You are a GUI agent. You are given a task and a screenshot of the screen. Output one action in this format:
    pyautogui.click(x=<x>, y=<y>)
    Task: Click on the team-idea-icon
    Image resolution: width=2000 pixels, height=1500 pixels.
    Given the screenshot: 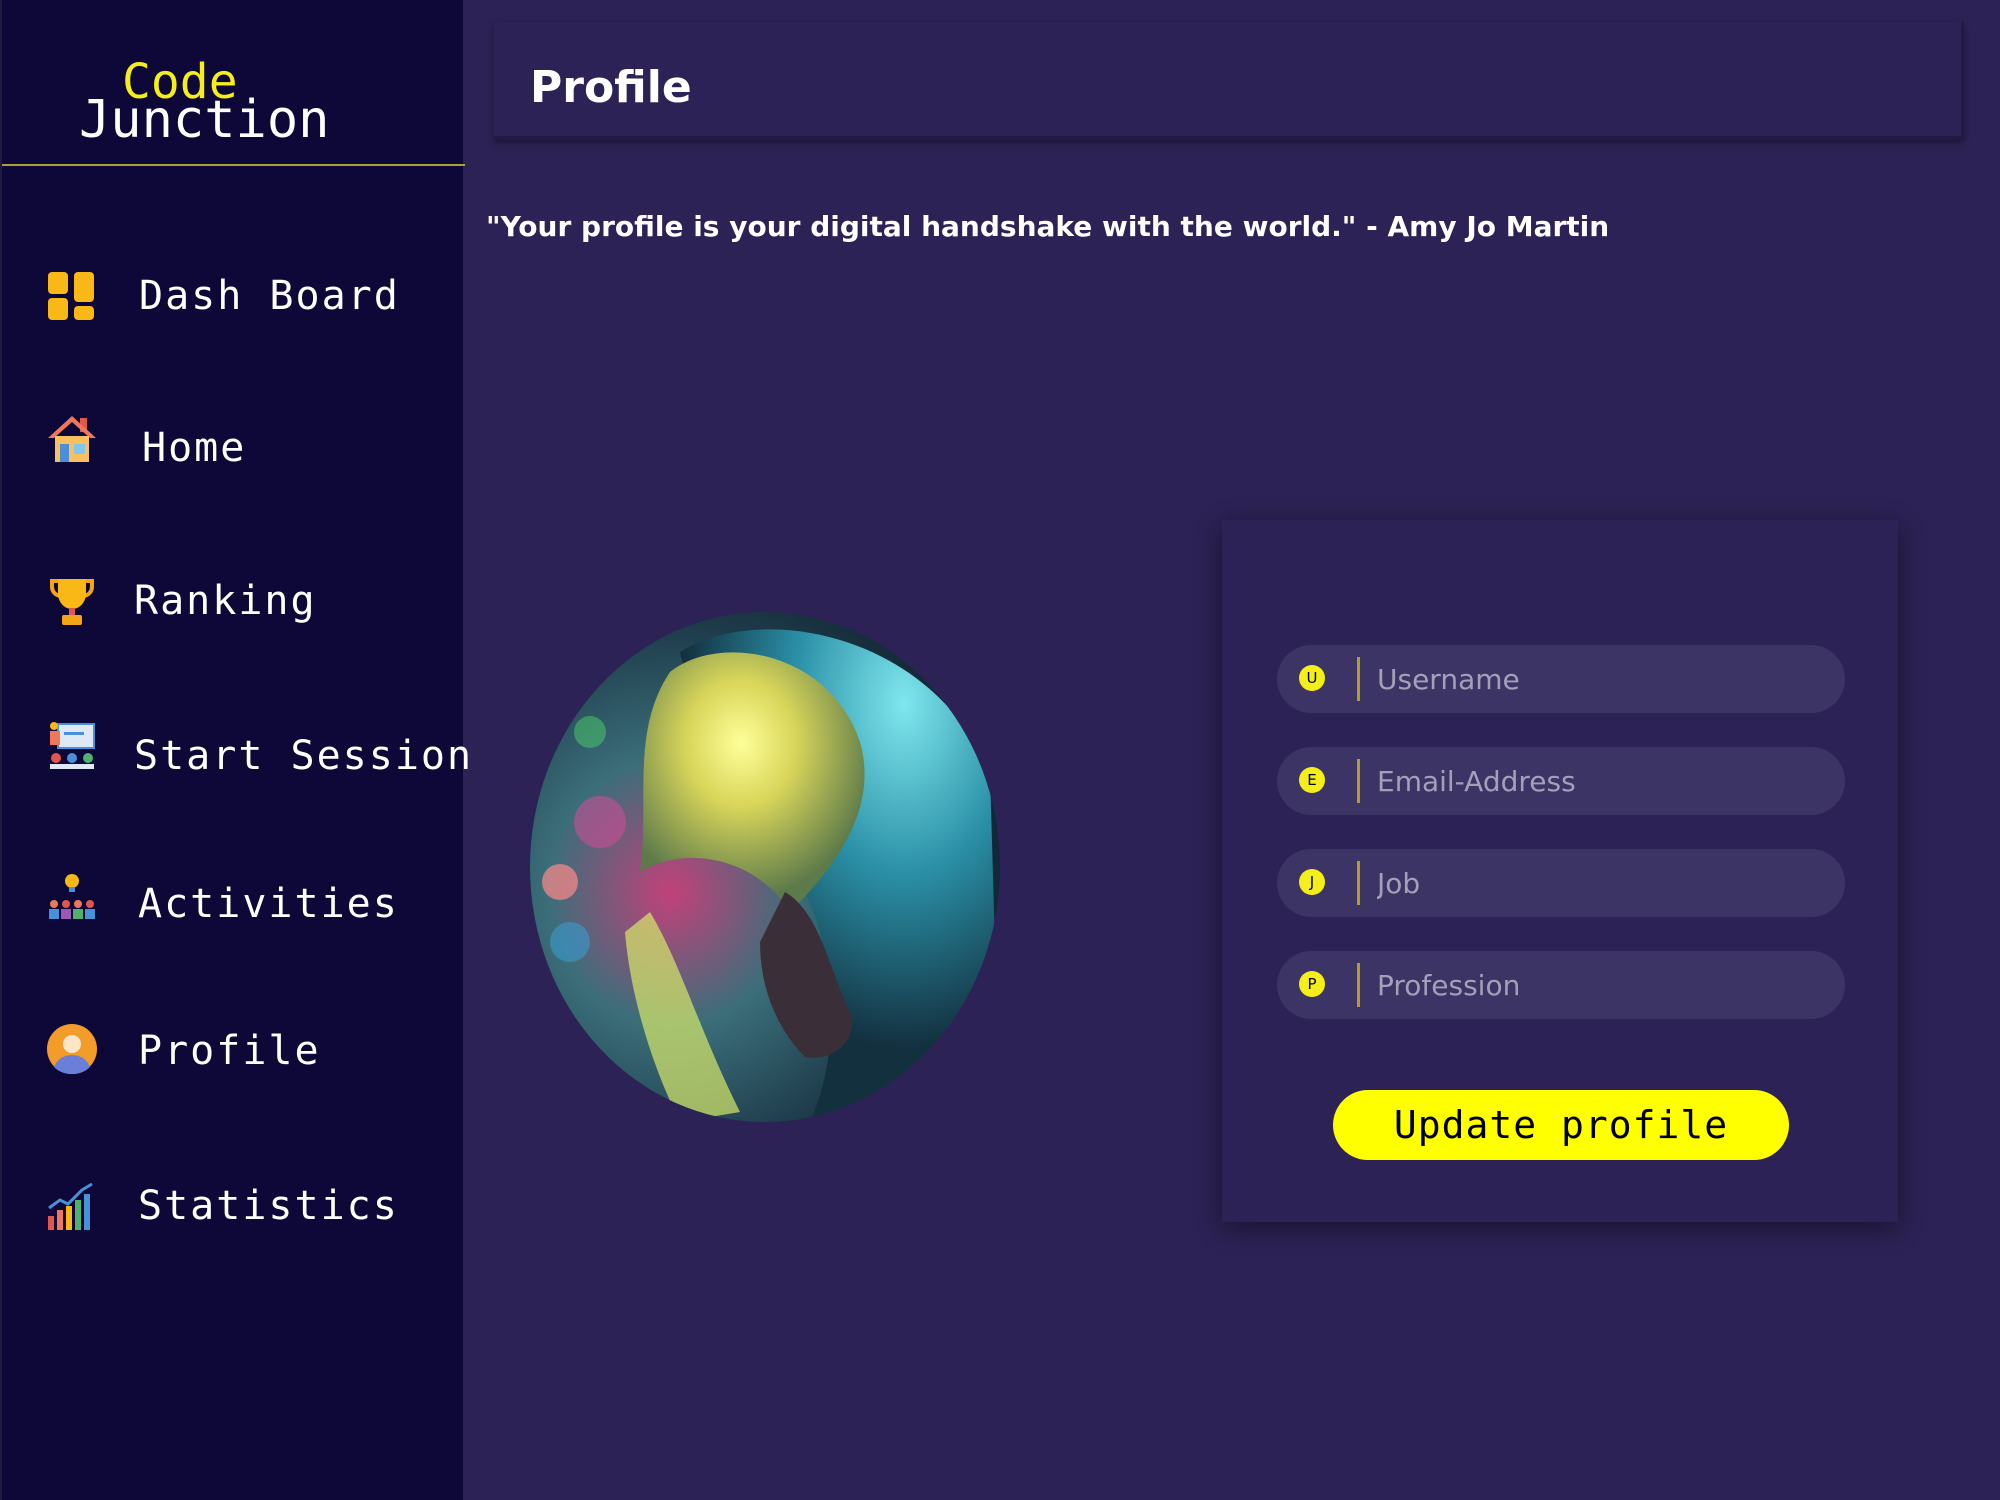 What is the action you would take?
    pyautogui.click(x=72, y=898)
    